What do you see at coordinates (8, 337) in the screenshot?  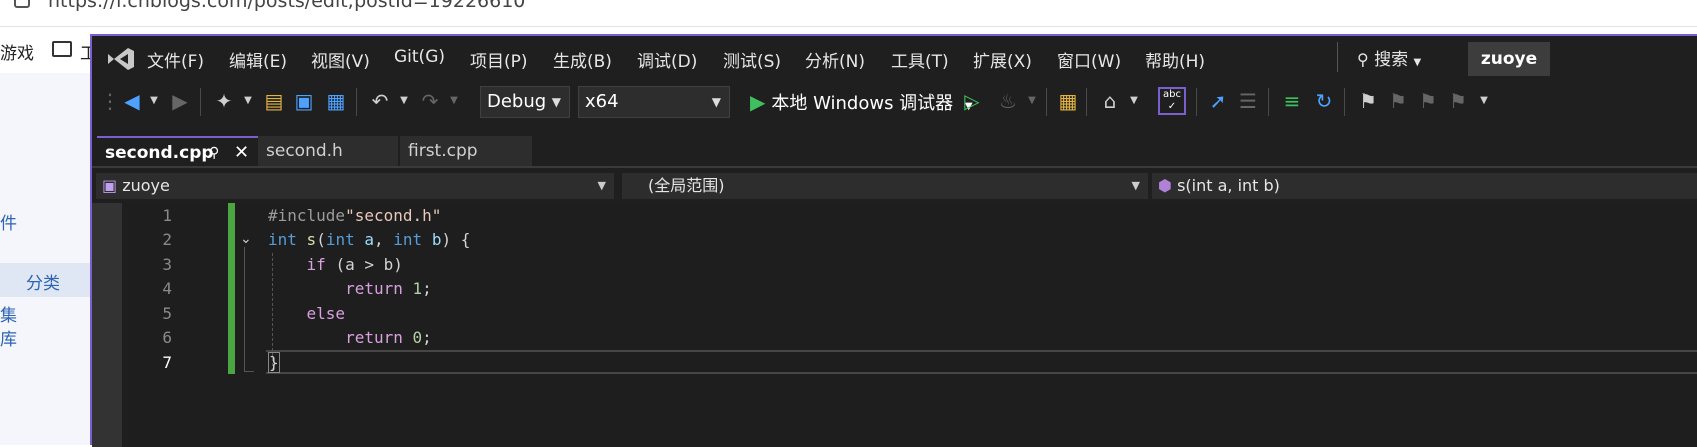 I see `blog-sidebar-item-library: 库` at bounding box center [8, 337].